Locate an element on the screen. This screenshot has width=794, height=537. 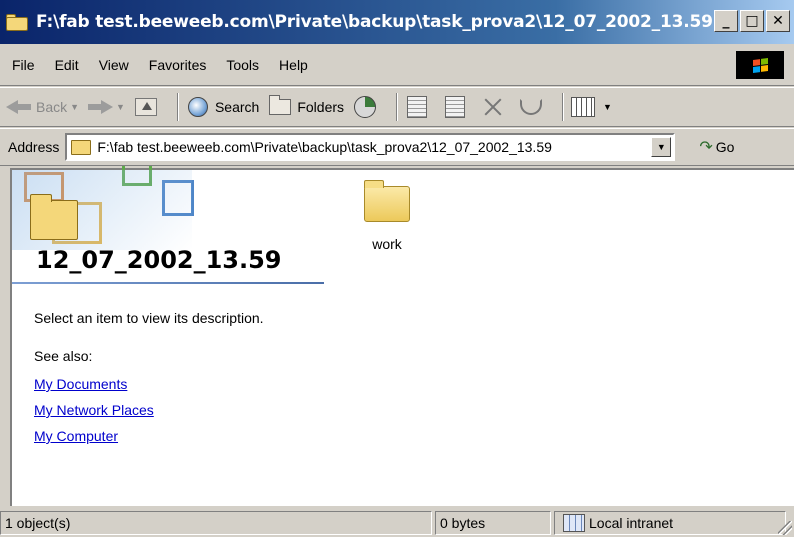
delete-icon is located at coordinates (493, 107).